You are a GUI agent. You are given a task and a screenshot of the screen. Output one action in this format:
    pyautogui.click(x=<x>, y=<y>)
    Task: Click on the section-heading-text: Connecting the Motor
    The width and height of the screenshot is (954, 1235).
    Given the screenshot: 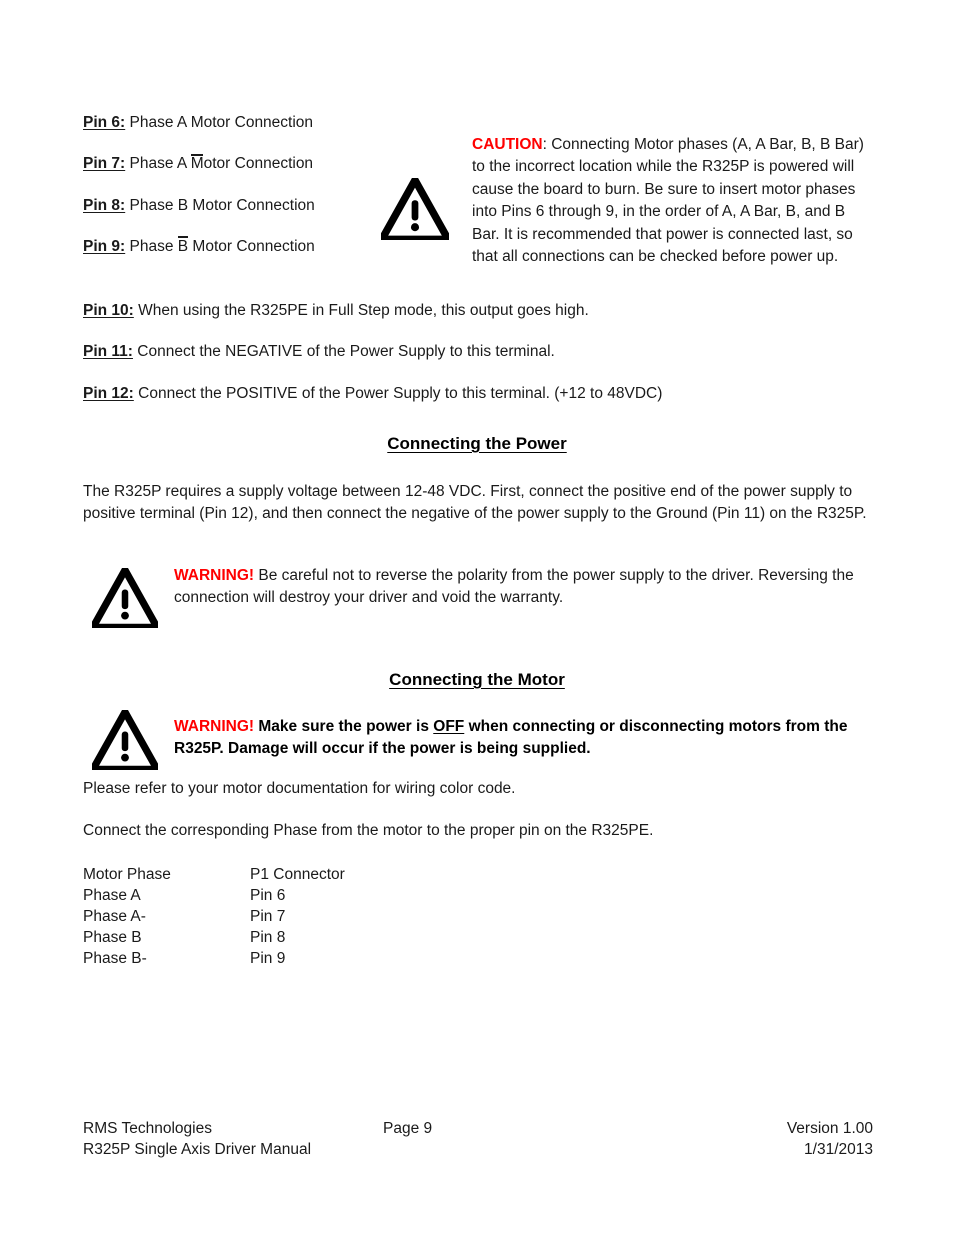 What is the action you would take?
    pyautogui.click(x=477, y=679)
    